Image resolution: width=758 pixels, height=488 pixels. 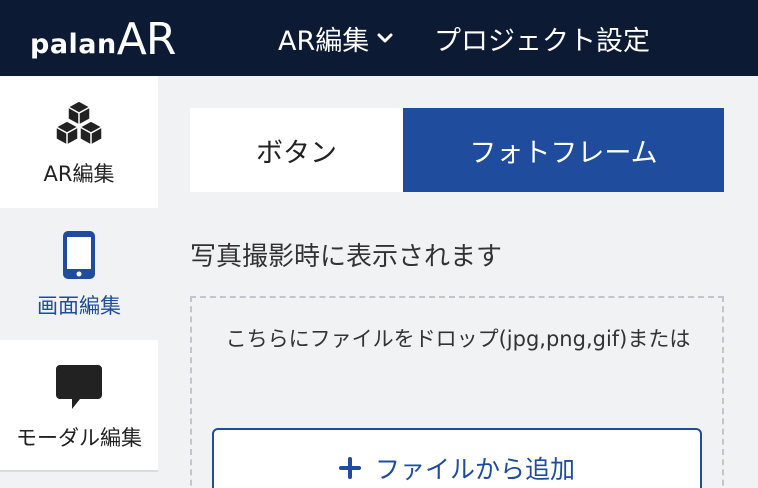 I want to click on section-description: 写真撮影時に表示されます, so click(x=346, y=257).